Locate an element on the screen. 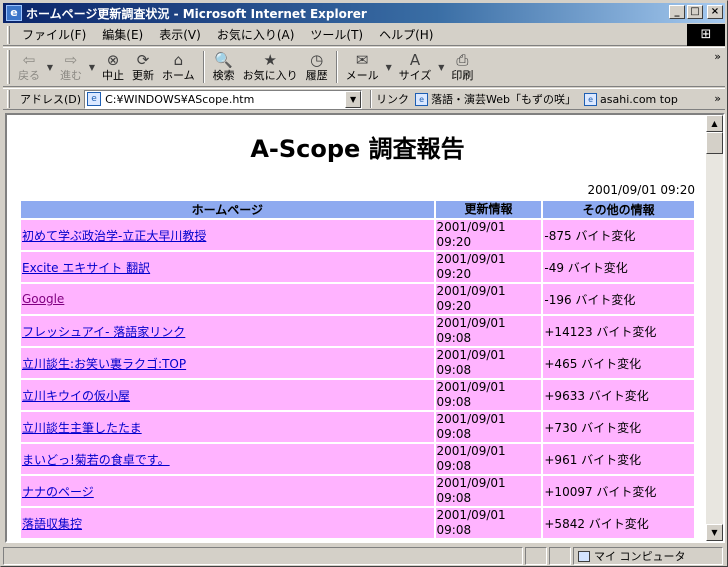  other-info-cell: -49 バイト変化 is located at coordinates (618, 267).